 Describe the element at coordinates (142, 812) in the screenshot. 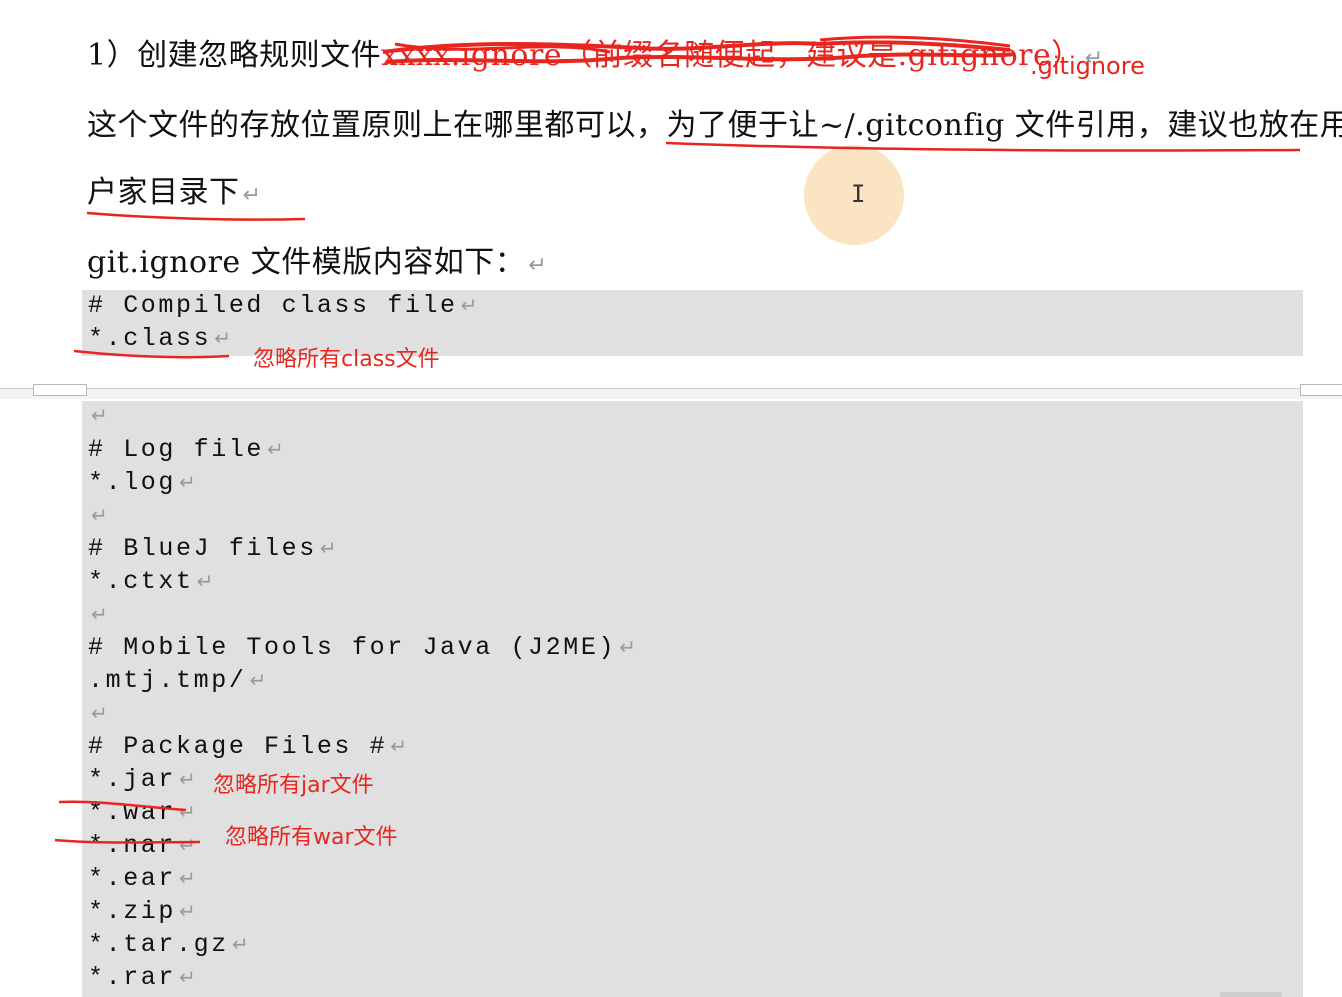

I see `code-line: *.war ↵` at that location.